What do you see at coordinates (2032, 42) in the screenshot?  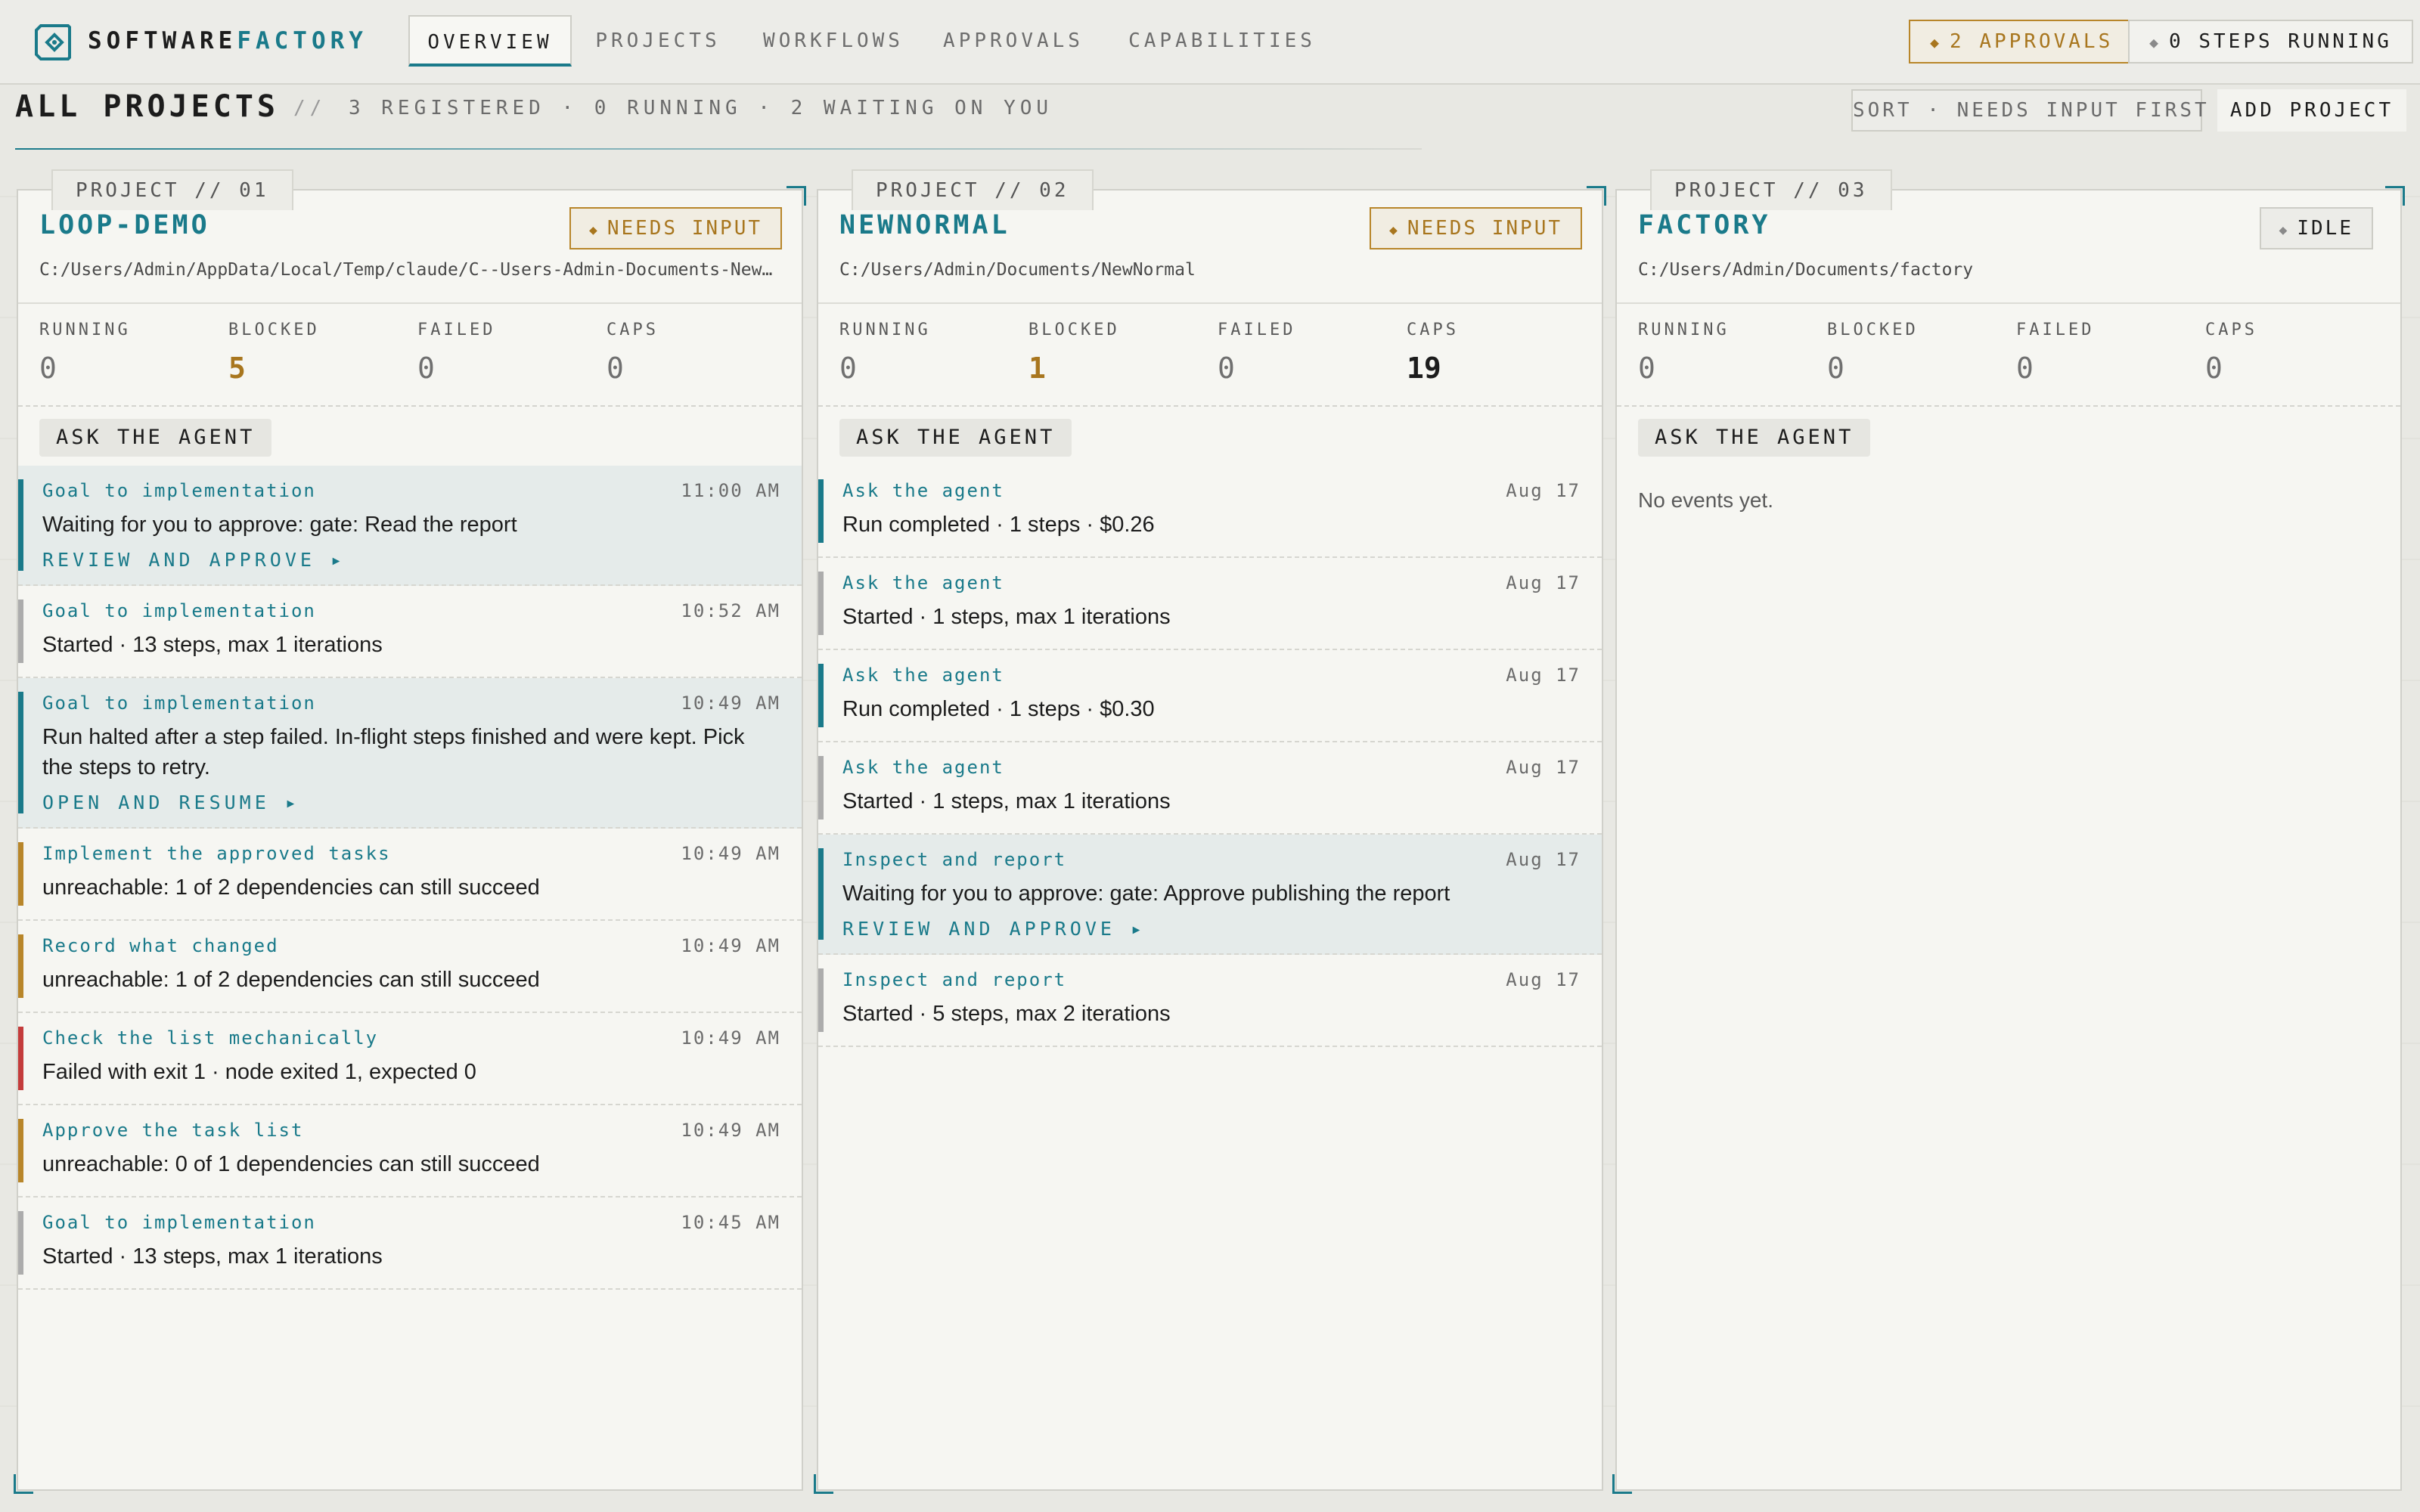 I see `approvals-count: 2 APPROVALS` at bounding box center [2032, 42].